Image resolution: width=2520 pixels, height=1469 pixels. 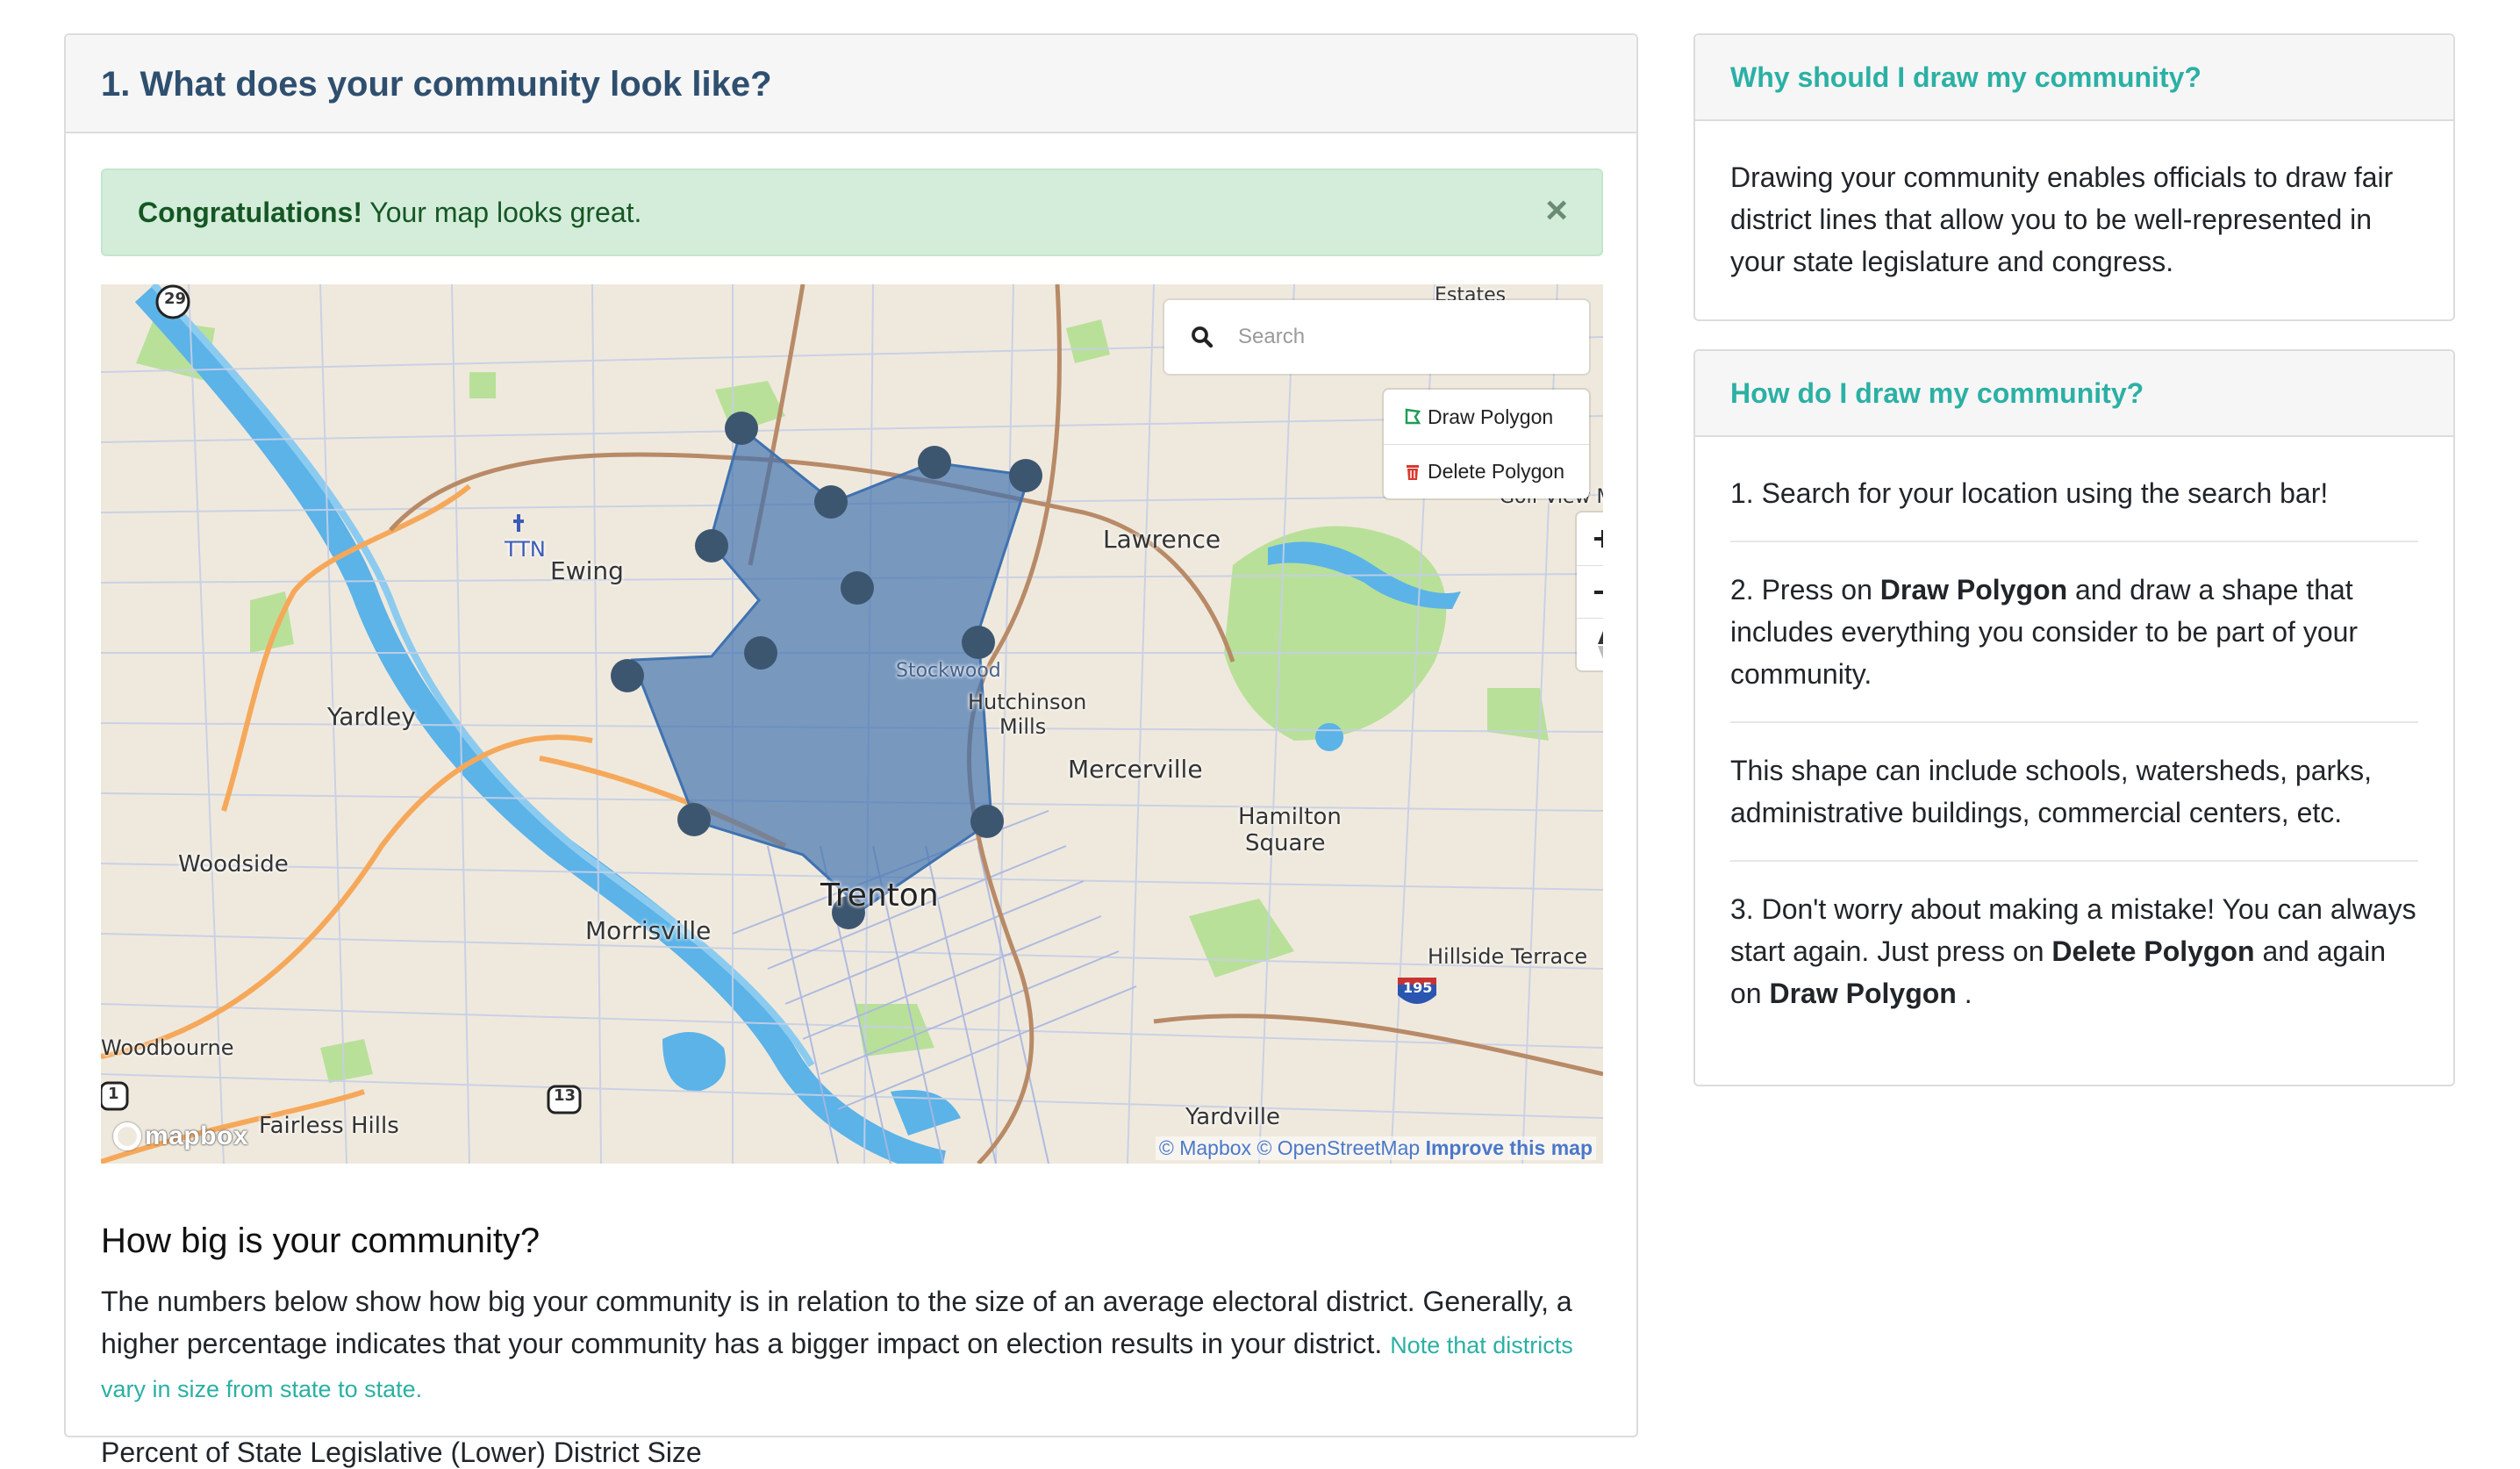 I want to click on polygon-icon, so click(x=1413, y=416).